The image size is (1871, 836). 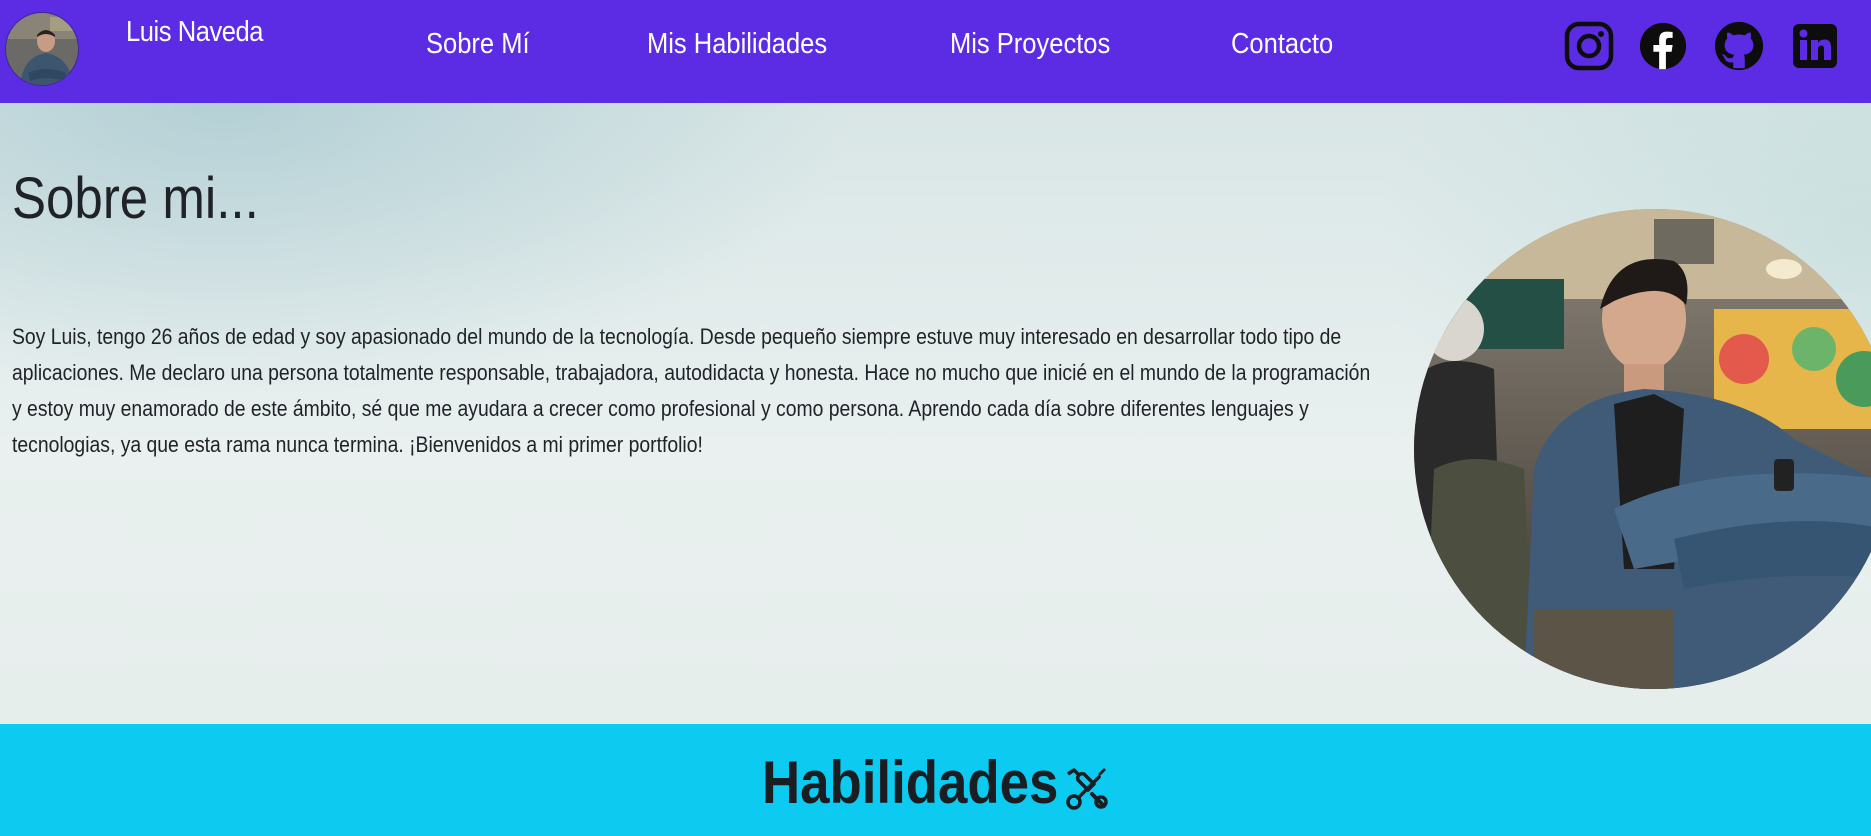 I want to click on profile-photo, so click(x=1642, y=449).